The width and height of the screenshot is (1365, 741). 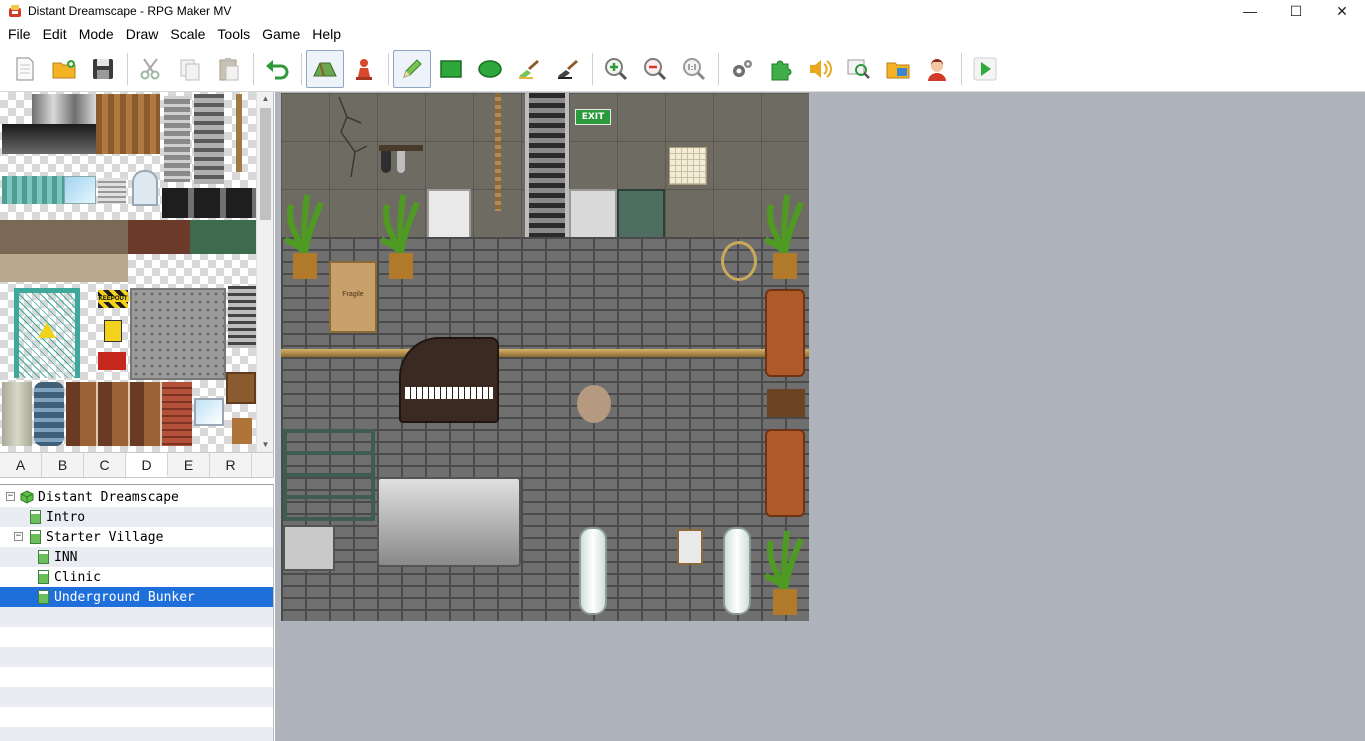 What do you see at coordinates (209, 203) in the screenshot?
I see `tileset-dark-doors` at bounding box center [209, 203].